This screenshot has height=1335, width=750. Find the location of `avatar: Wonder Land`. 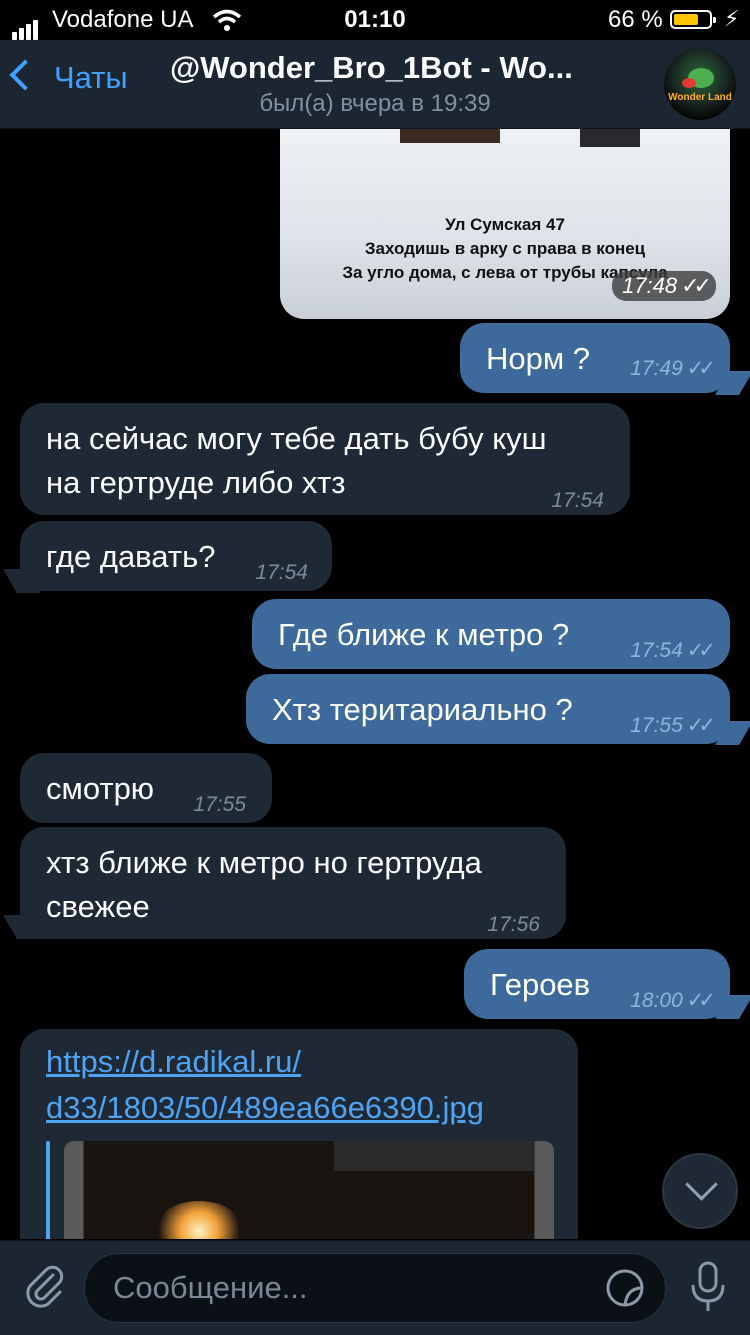

avatar: Wonder Land is located at coordinates (700, 84).